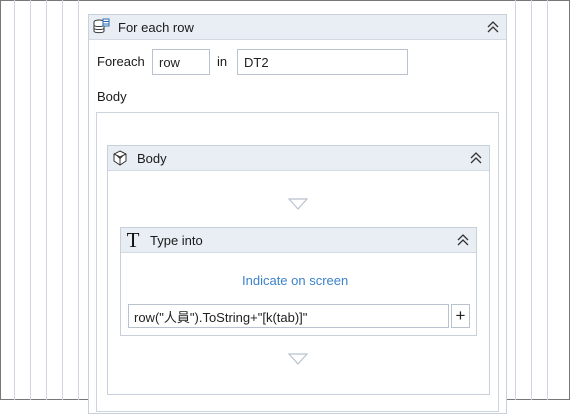 This screenshot has height=414, width=570. Describe the element at coordinates (152, 158) in the screenshot. I see `body-sequence-title: Body` at that location.